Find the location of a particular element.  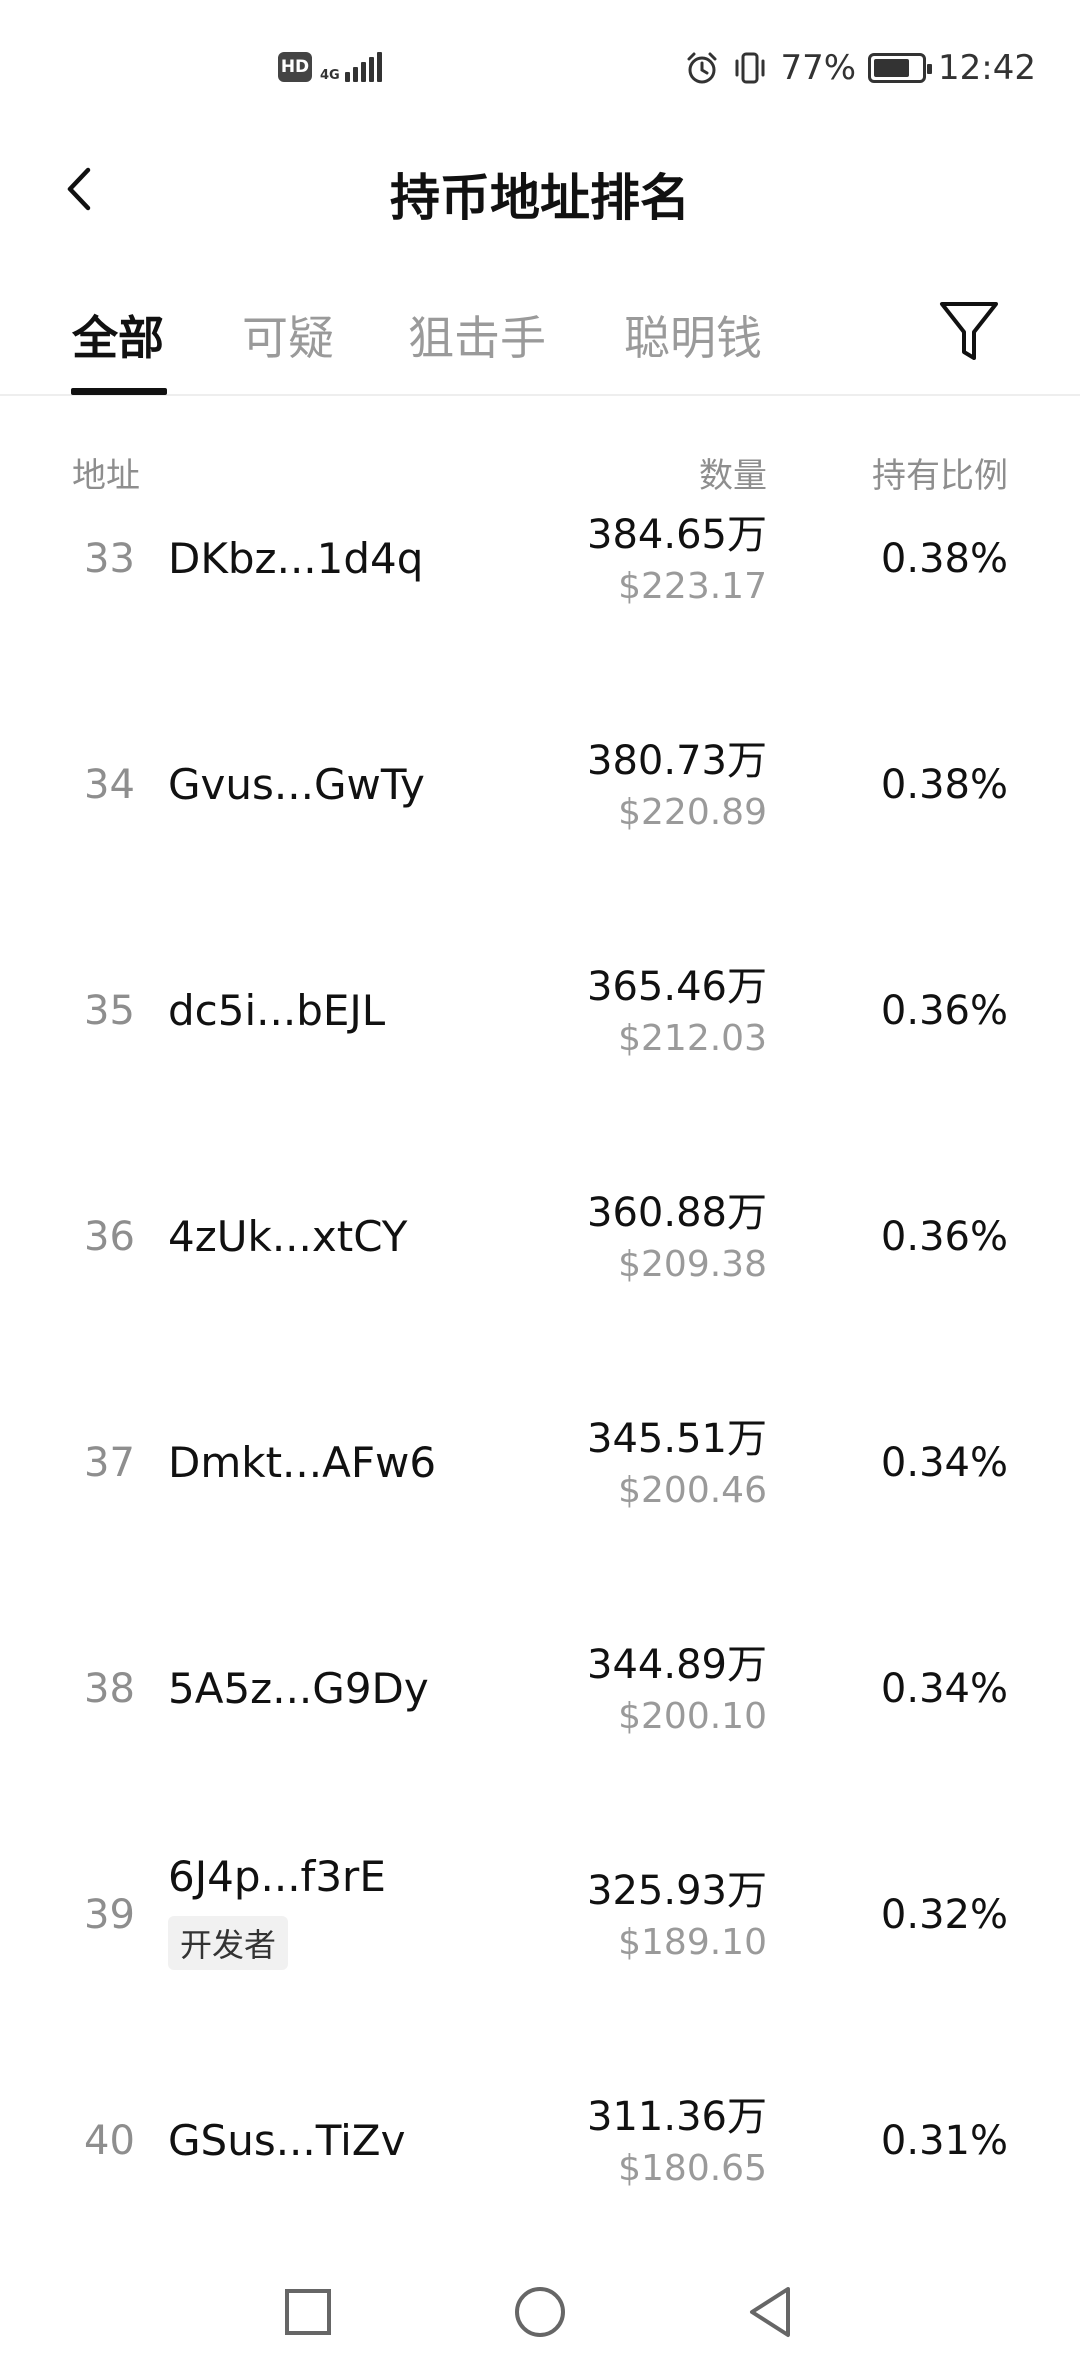

quantity: 345.51万 is located at coordinates (677, 1439).